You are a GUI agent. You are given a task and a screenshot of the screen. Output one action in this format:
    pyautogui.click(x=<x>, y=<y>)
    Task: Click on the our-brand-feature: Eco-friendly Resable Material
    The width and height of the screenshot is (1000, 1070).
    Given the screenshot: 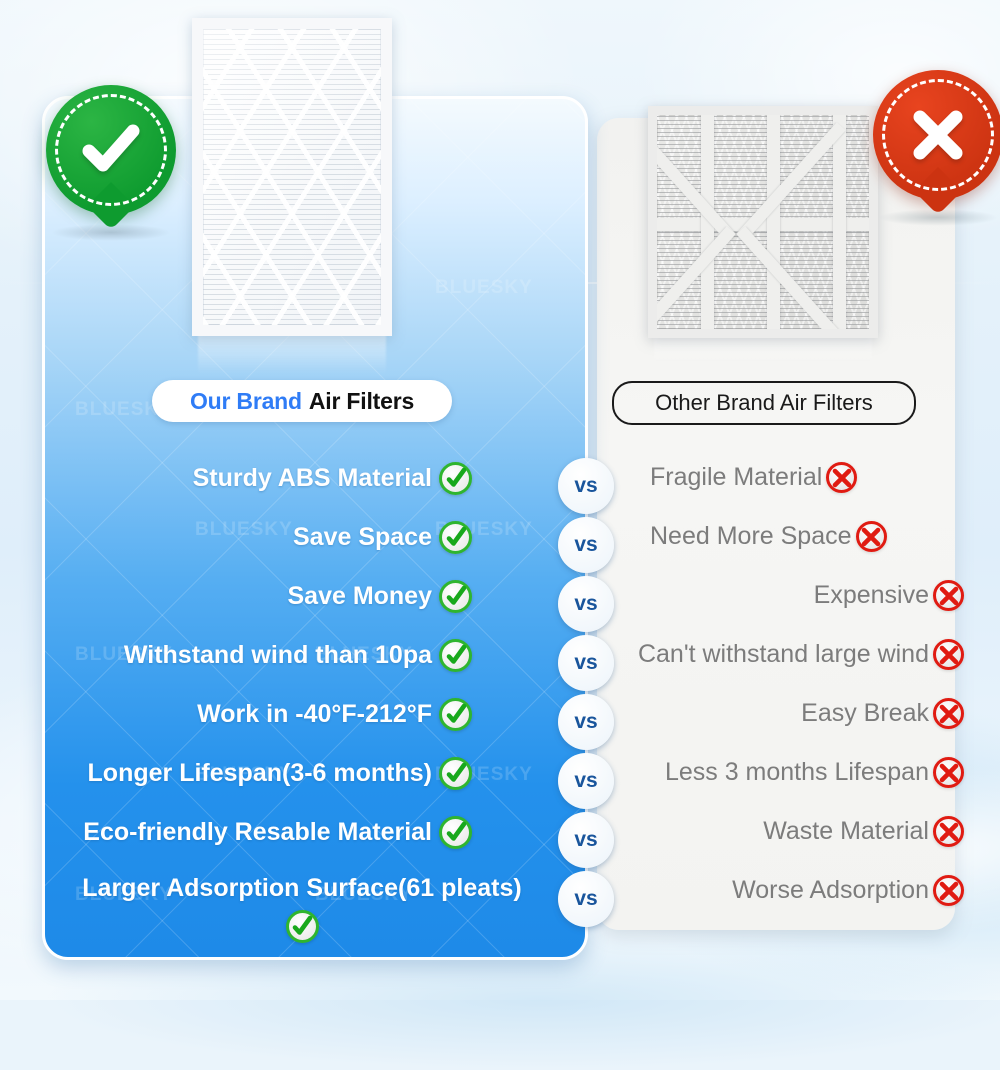 What is the action you would take?
    pyautogui.click(x=277, y=832)
    